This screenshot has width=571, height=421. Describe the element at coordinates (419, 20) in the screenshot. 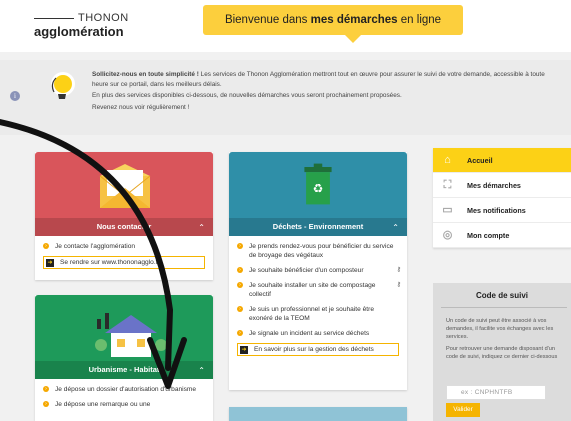

I see `banner-suffix: en ligne` at that location.